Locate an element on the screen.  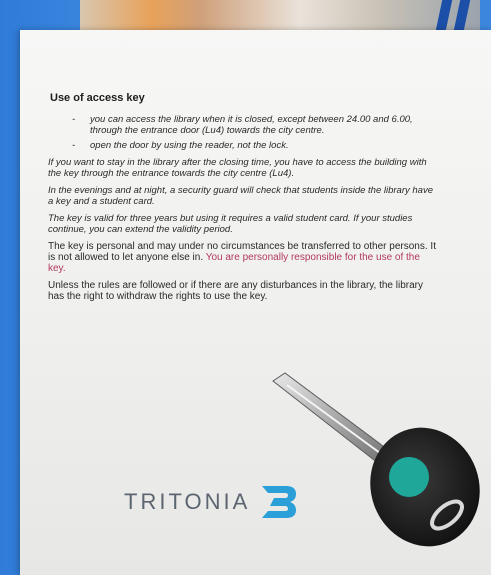
tritonia-logo-icon is located at coordinates (279, 502).